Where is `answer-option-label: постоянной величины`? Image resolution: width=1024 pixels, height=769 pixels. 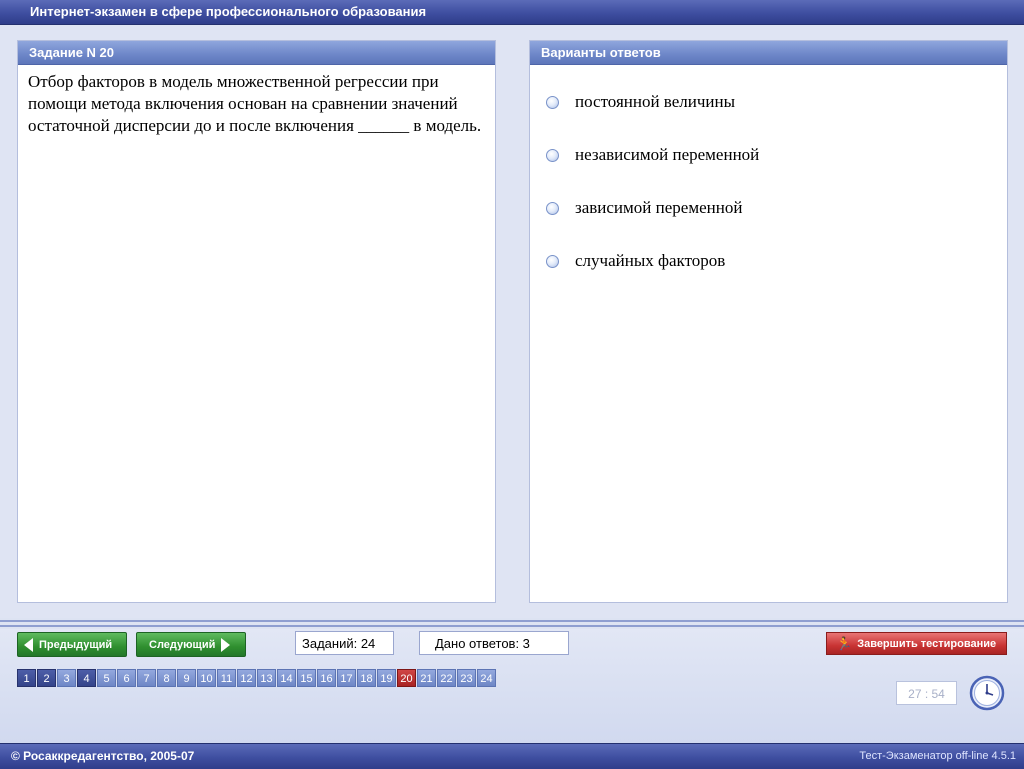 answer-option-label: постоянной величины is located at coordinates (655, 101).